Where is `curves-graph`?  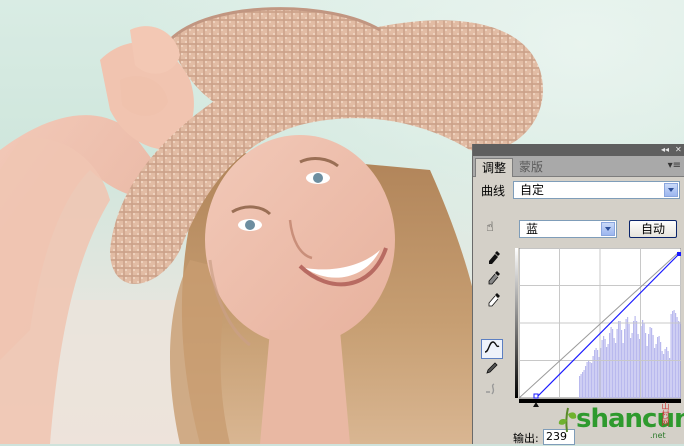 curves-graph is located at coordinates (600, 328).